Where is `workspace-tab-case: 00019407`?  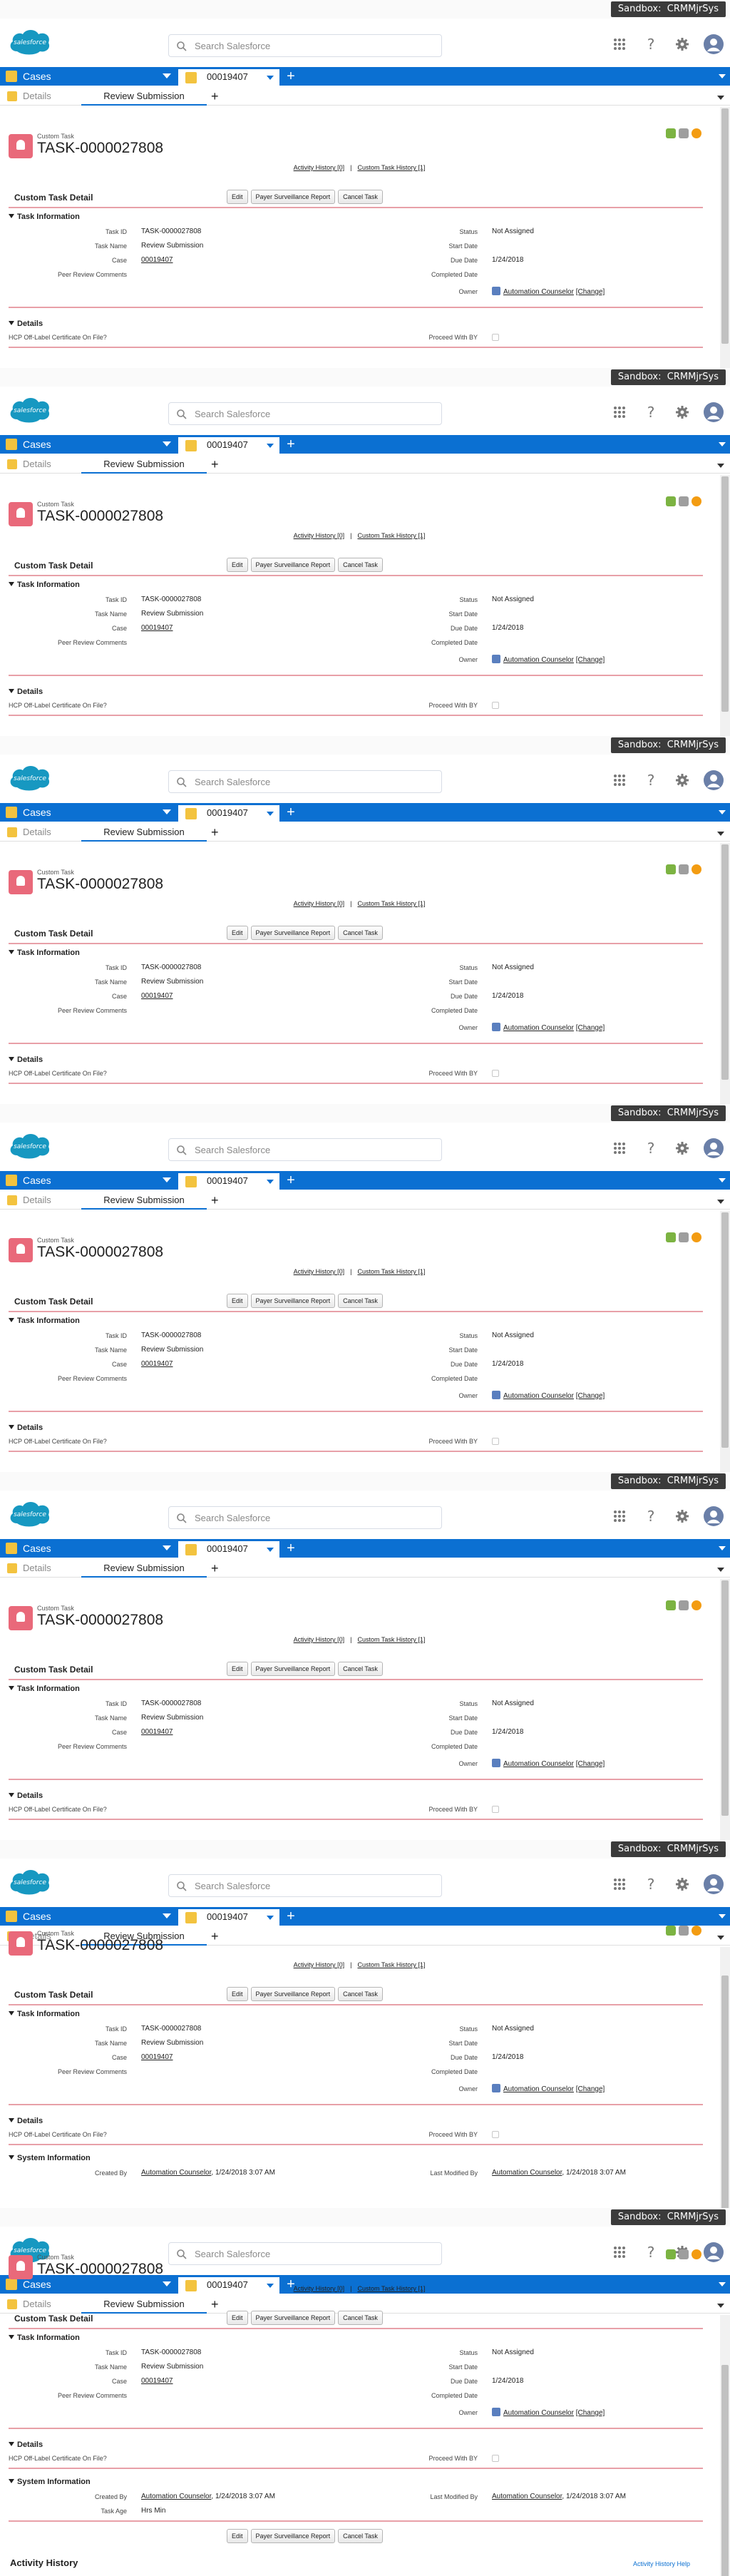 workspace-tab-case: 00019407 is located at coordinates (228, 1548).